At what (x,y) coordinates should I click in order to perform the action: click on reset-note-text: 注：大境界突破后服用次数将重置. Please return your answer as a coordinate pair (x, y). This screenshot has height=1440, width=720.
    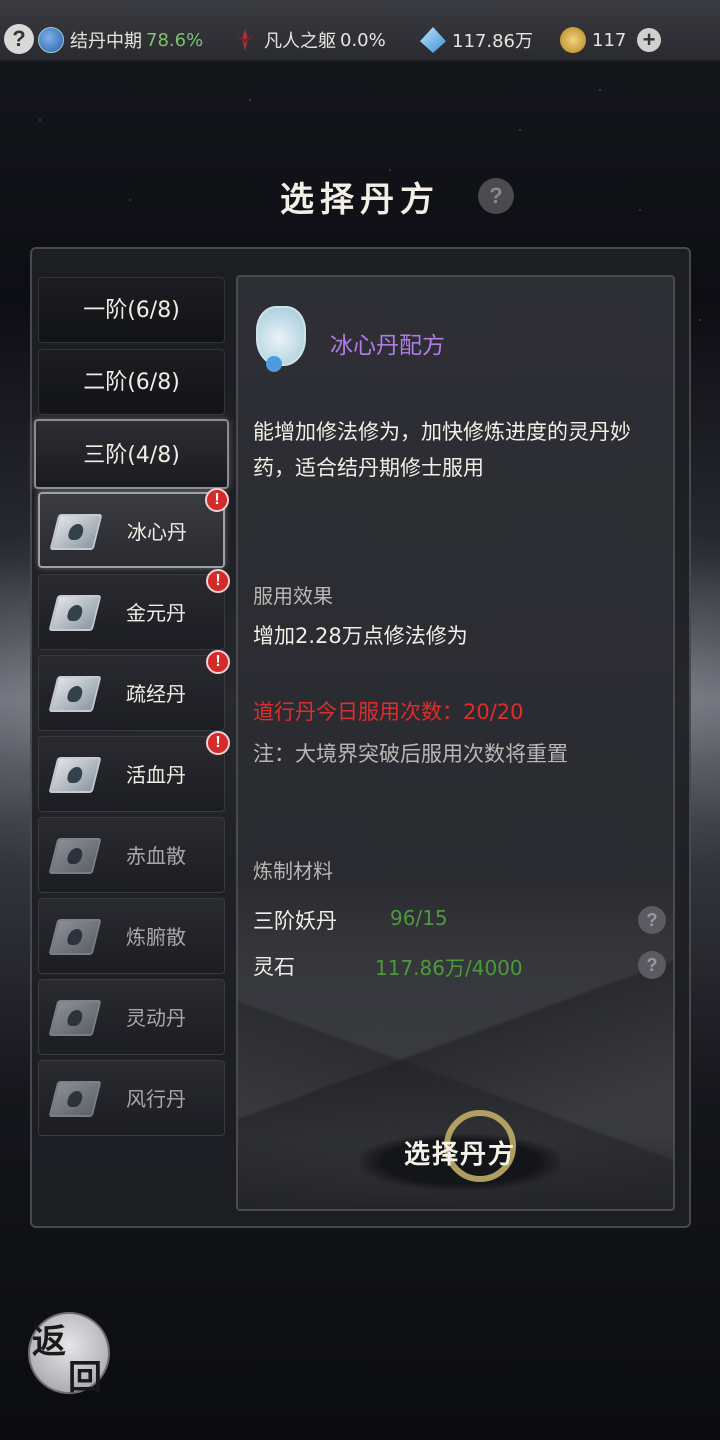
    Looking at the image, I should click on (410, 754).